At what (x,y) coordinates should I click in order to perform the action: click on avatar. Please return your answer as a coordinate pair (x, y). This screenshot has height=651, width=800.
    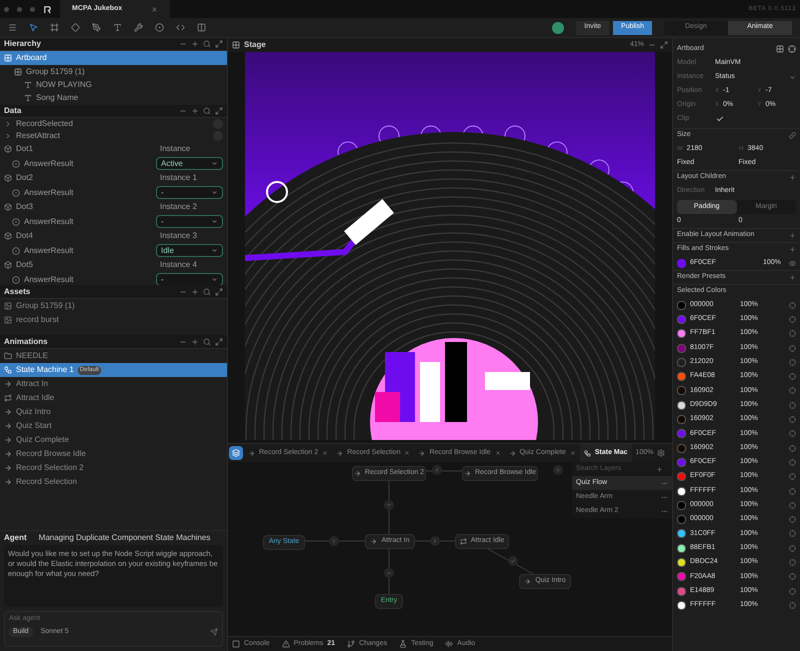
    Looking at the image, I should click on (558, 28).